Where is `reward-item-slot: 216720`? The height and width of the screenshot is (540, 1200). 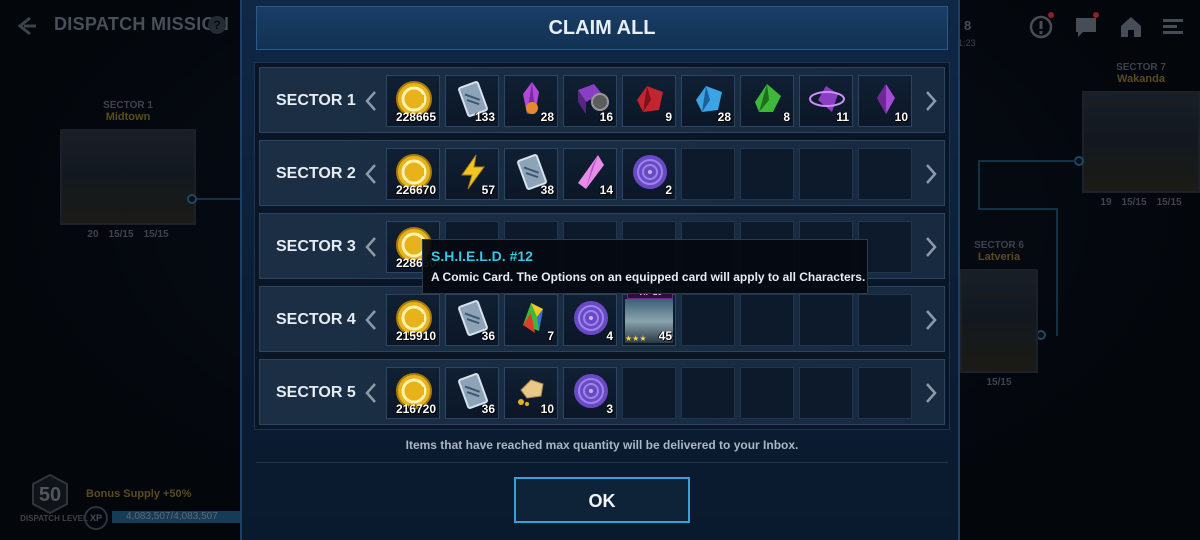 reward-item-slot: 216720 is located at coordinates (413, 393).